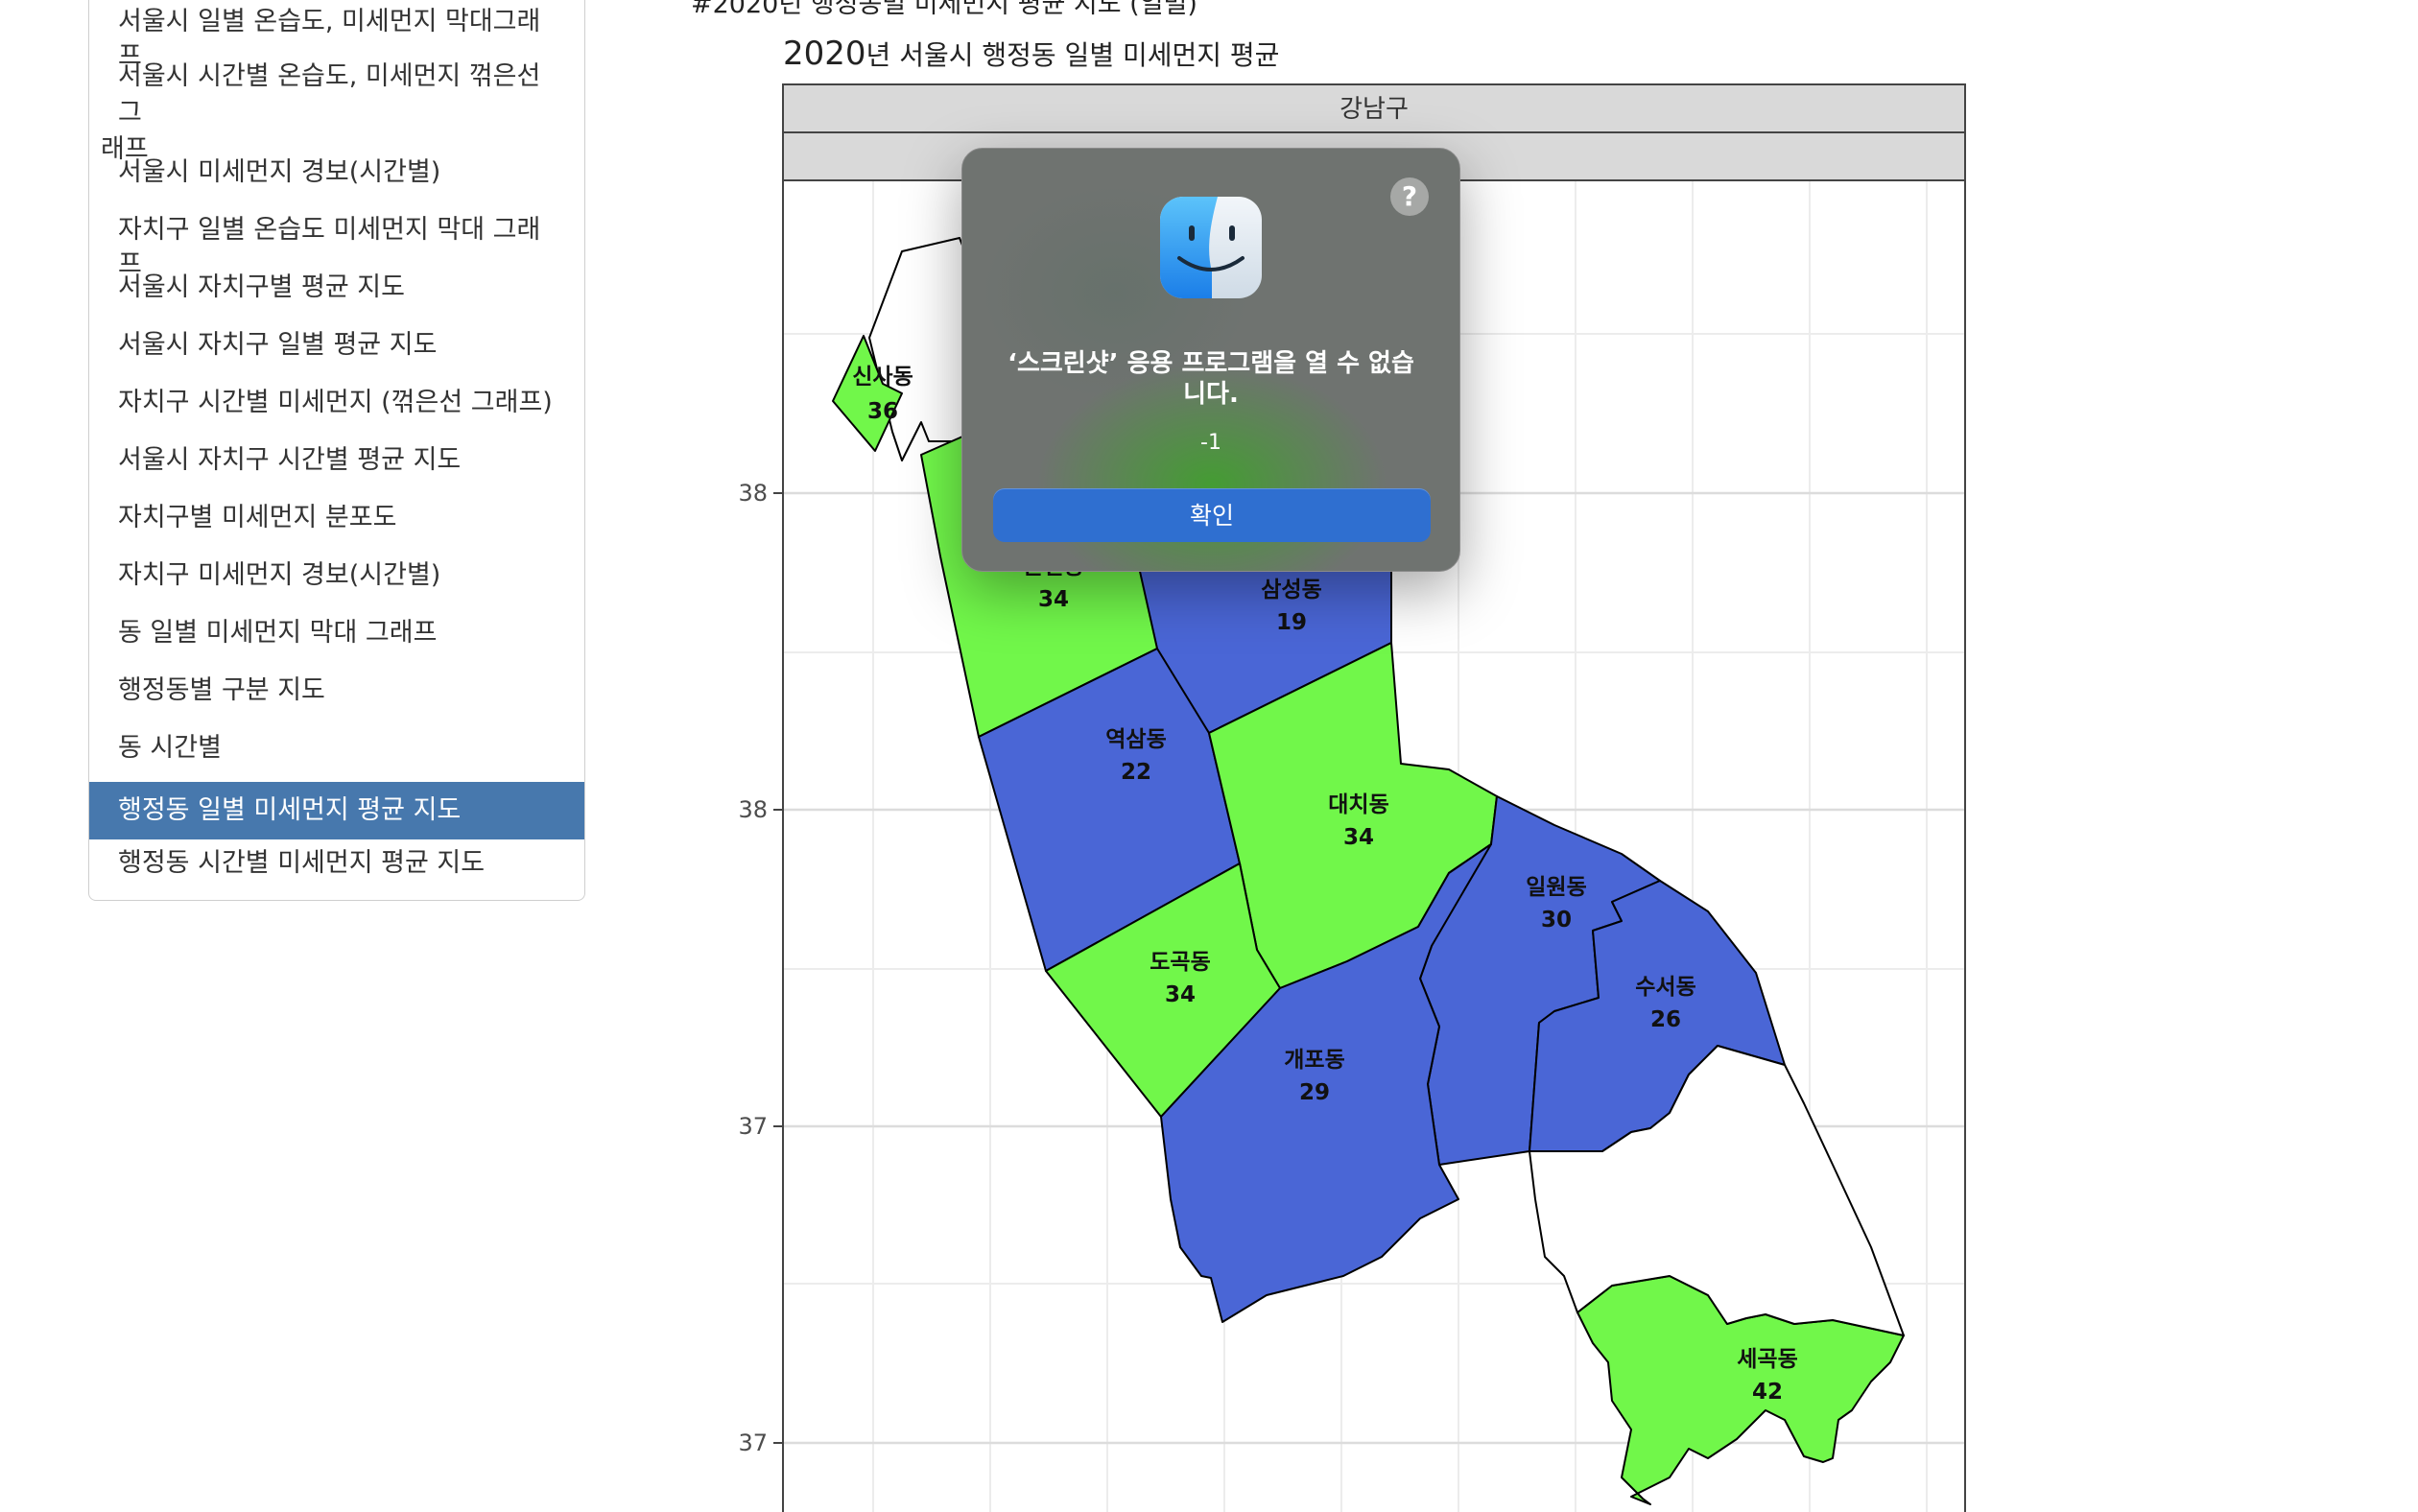 This screenshot has height=1512, width=2418. Describe the element at coordinates (1136, 772) in the screenshot. I see `region-label-value: 22` at that location.